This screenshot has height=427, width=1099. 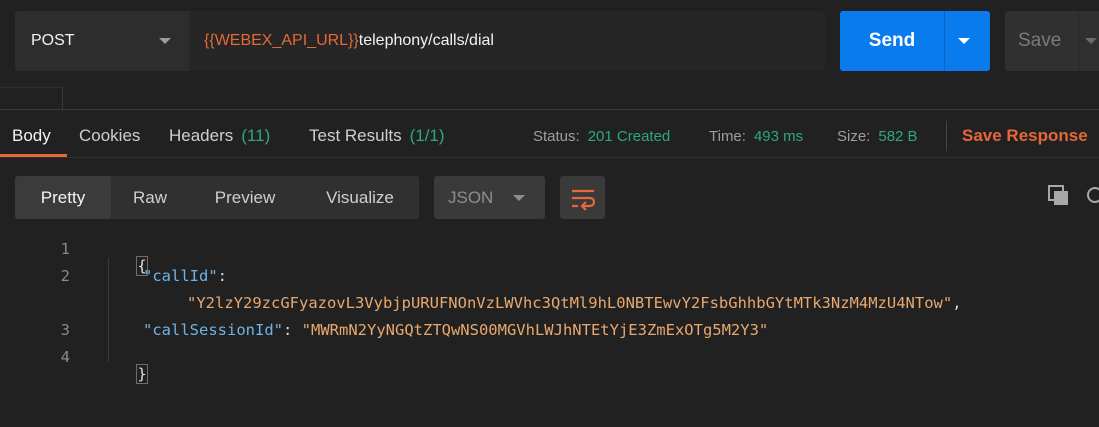 What do you see at coordinates (1059, 198) in the screenshot?
I see `copy-icon` at bounding box center [1059, 198].